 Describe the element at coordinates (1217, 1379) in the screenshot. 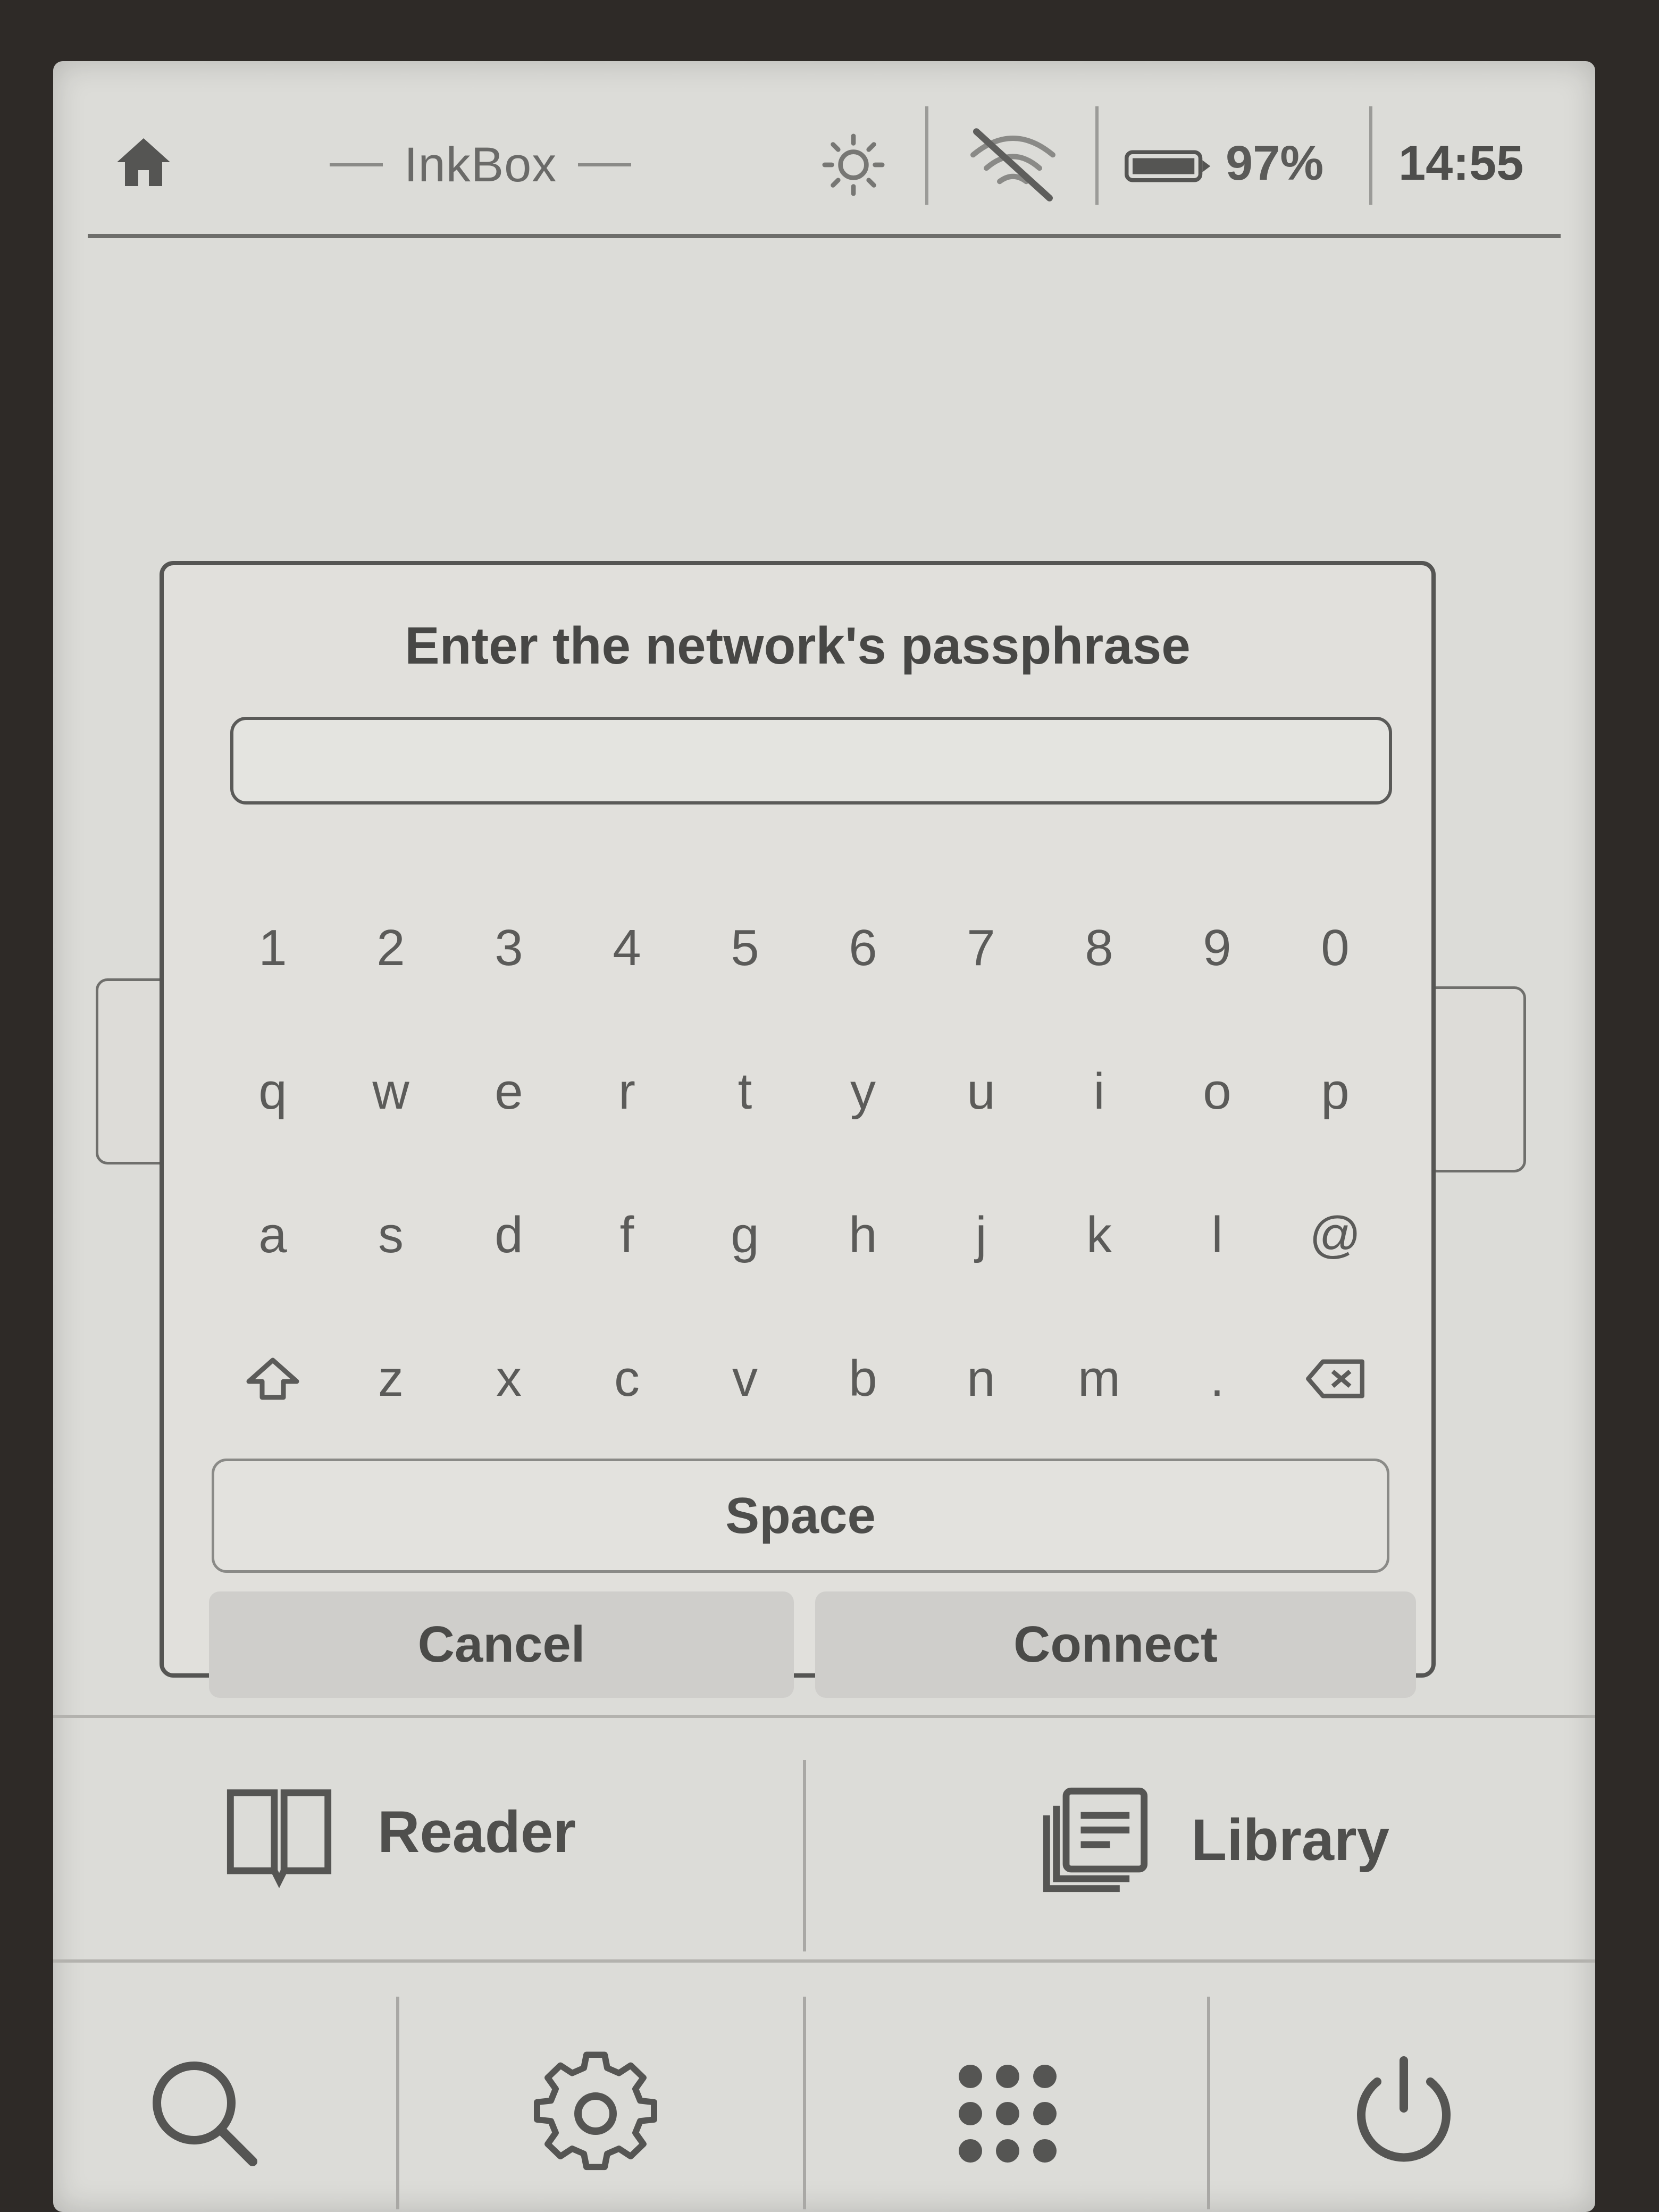

I see `key-period: .` at that location.